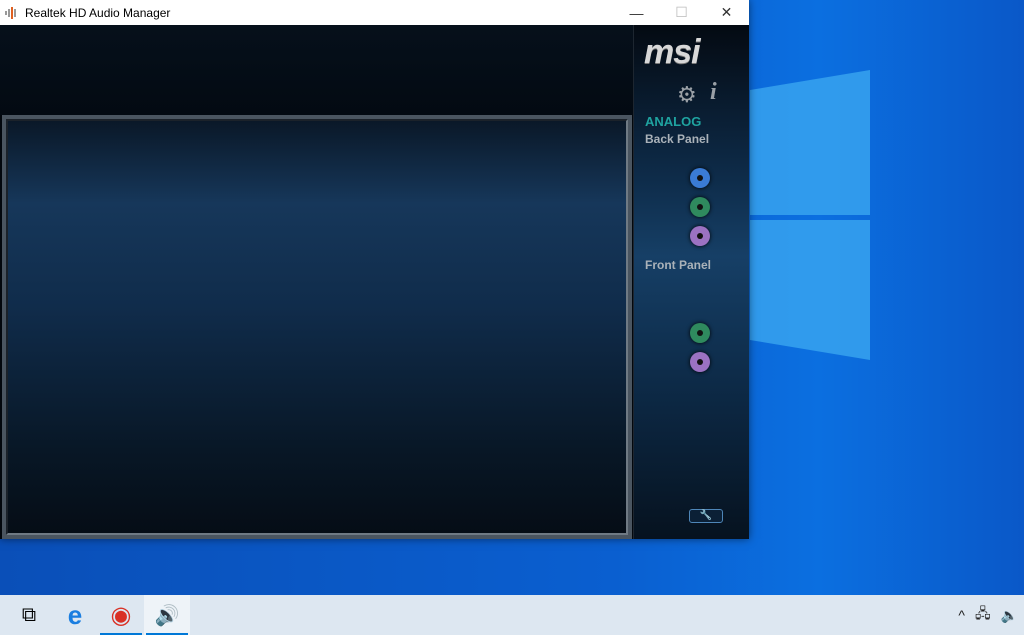 Image resolution: width=1024 pixels, height=635 pixels. What do you see at coordinates (700, 333) in the screenshot?
I see `front-jack-green` at bounding box center [700, 333].